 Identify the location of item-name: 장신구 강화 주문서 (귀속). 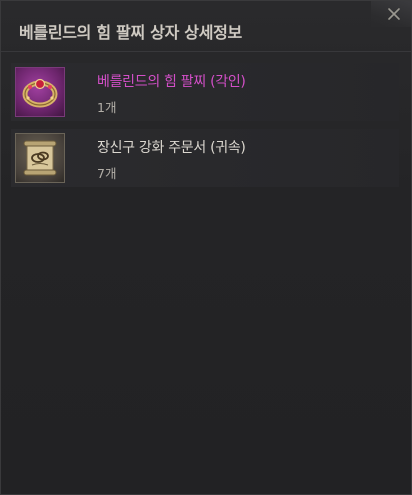
(171, 148).